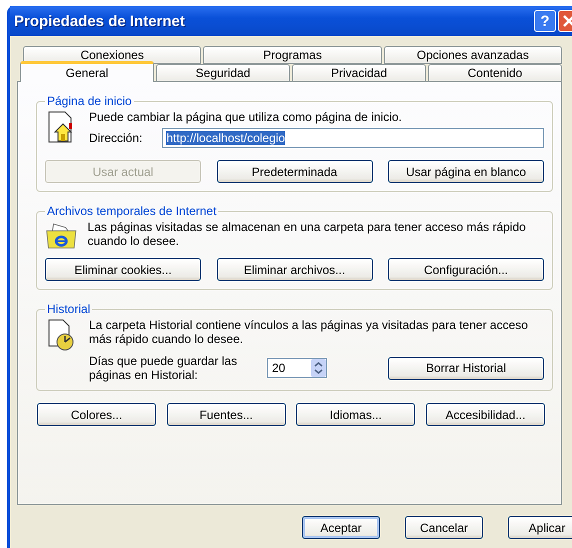  I want to click on button: Aplicar, so click(540, 527).